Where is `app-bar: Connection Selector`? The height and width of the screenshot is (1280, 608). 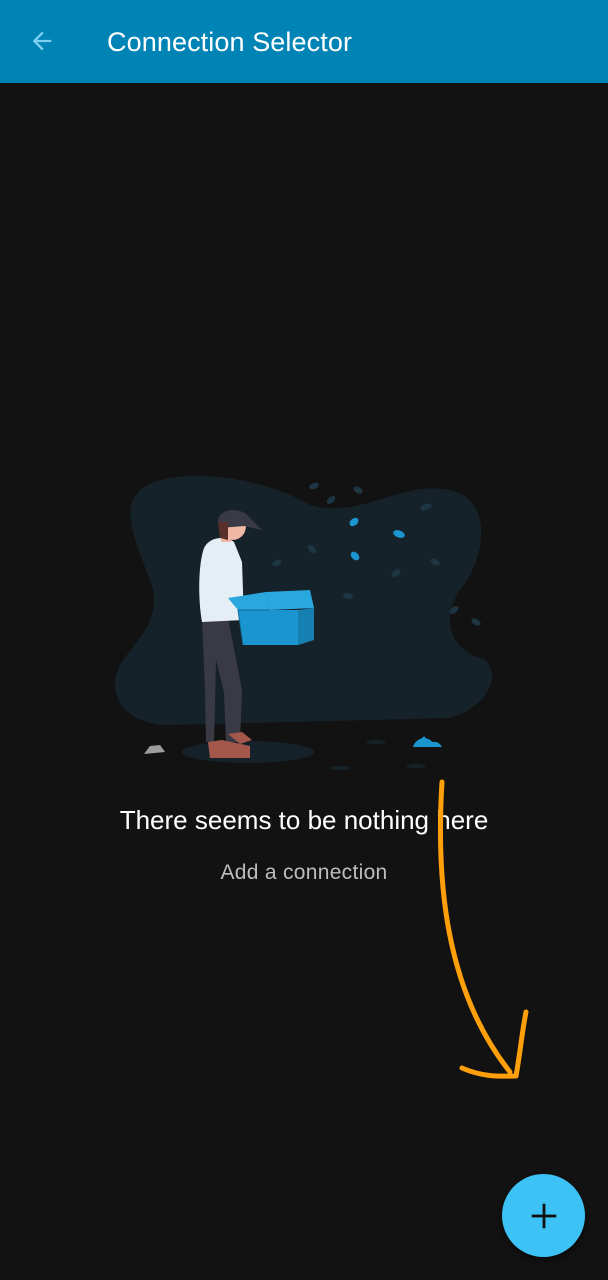
app-bar: Connection Selector is located at coordinates (304, 41).